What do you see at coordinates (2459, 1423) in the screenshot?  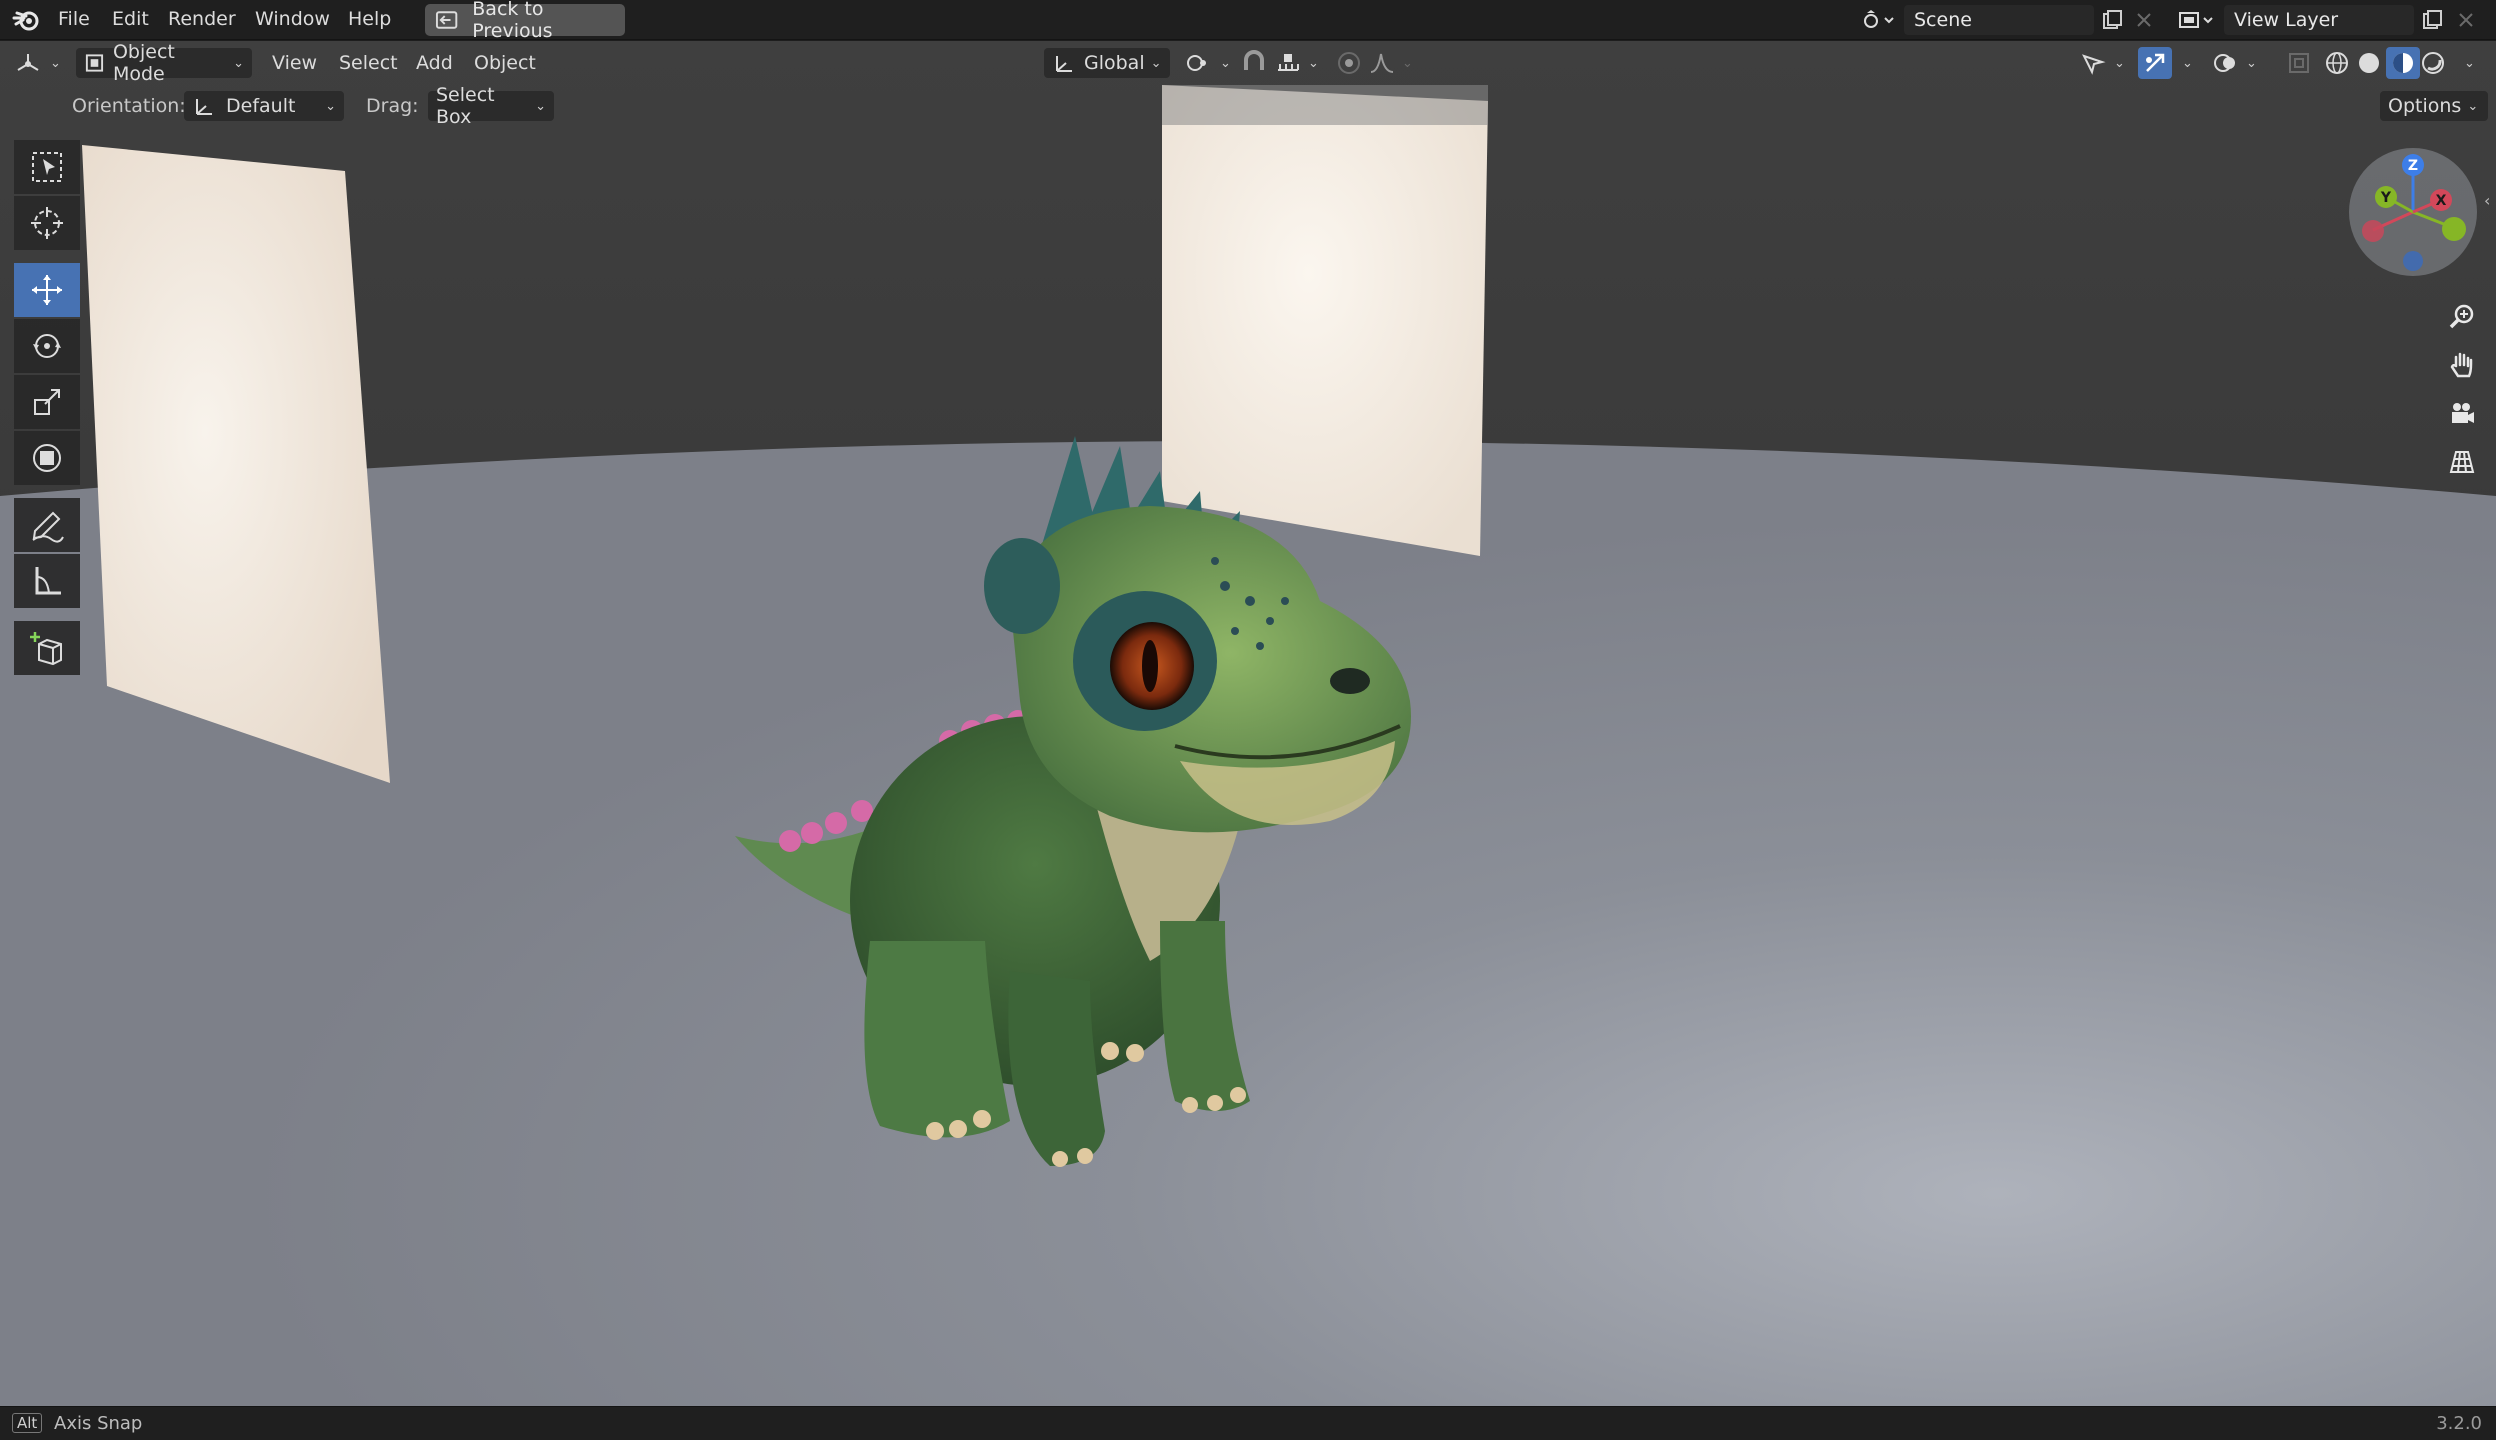 I see `version-label: 3.2.0` at bounding box center [2459, 1423].